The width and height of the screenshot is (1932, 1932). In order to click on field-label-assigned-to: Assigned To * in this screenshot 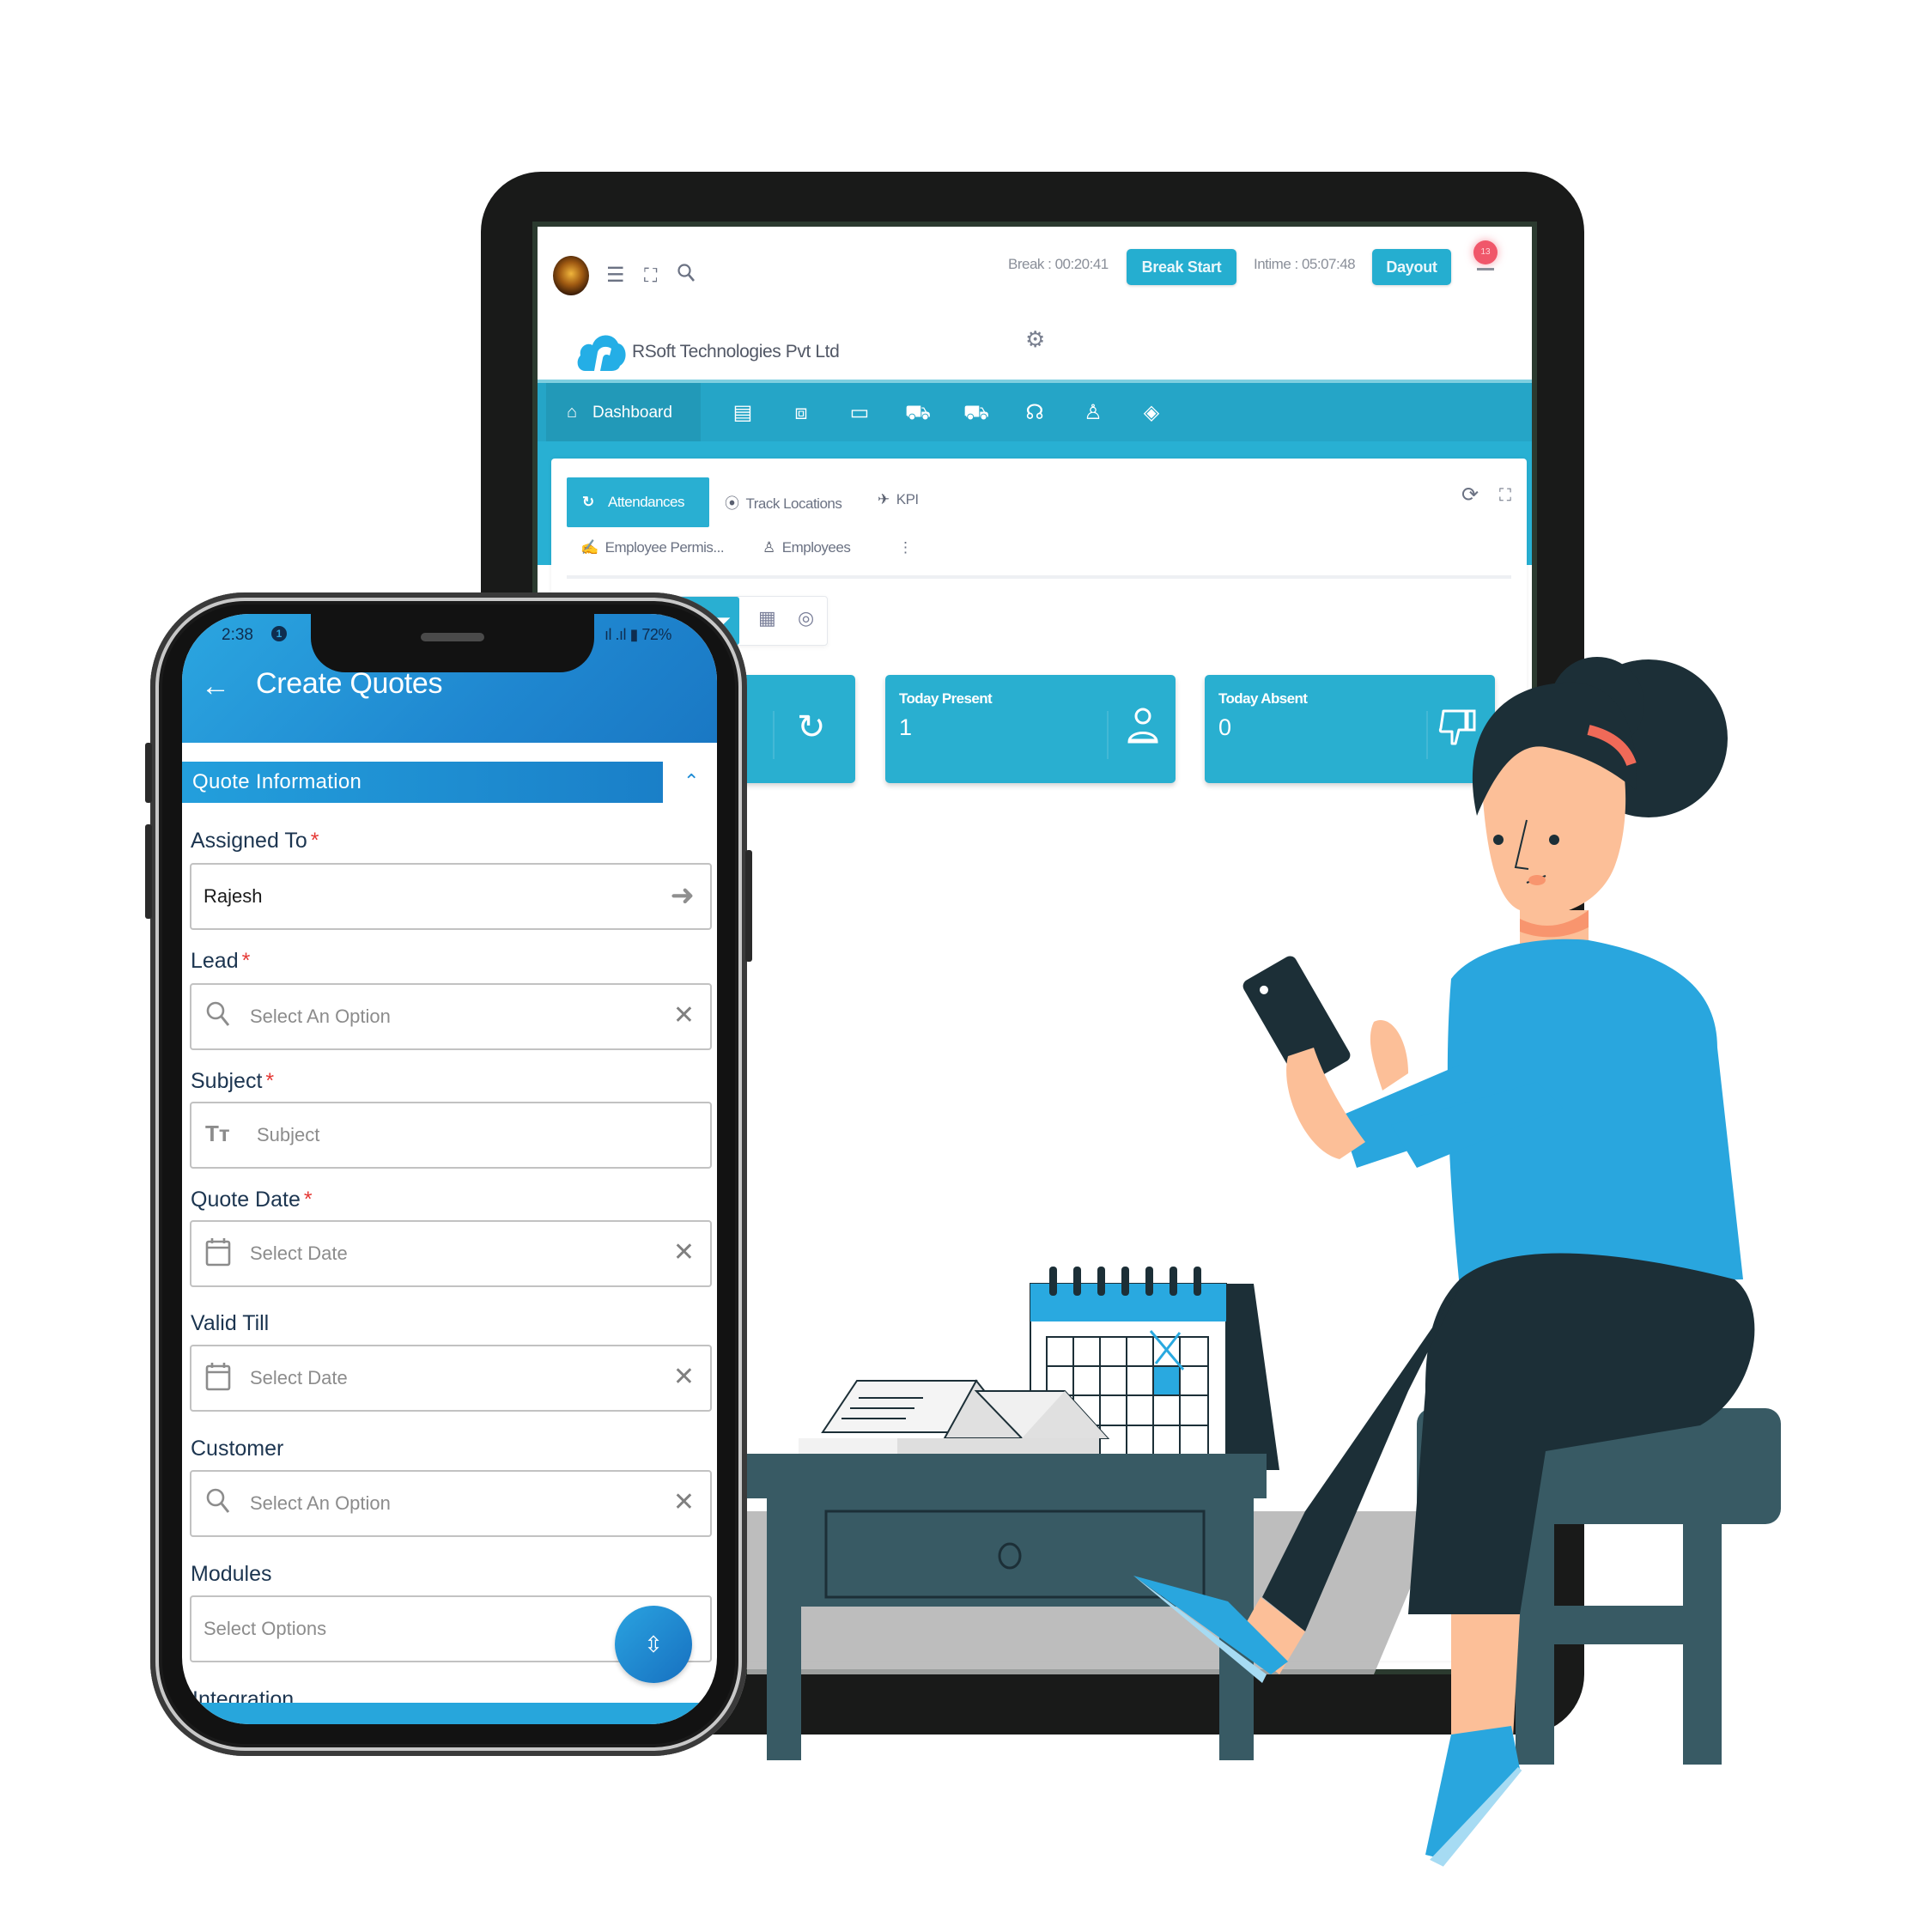, I will do `click(255, 841)`.